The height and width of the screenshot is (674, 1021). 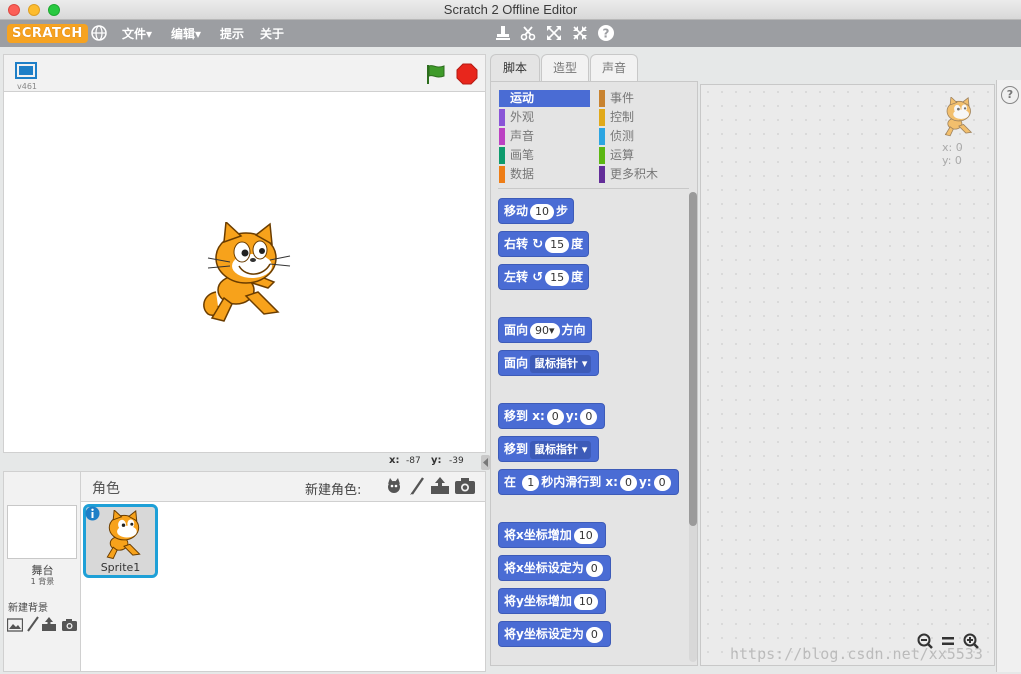 What do you see at coordinates (644, 155) in the screenshot?
I see `category-right-3: 运算` at bounding box center [644, 155].